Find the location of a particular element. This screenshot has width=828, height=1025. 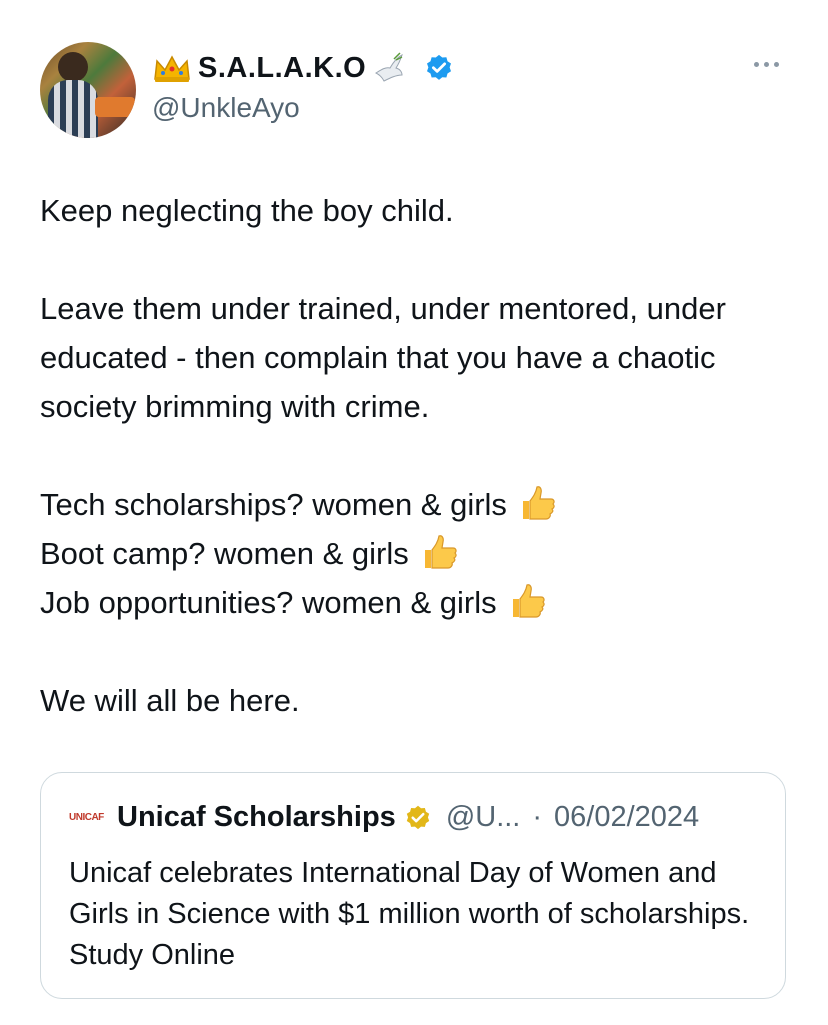

display-name: S.A.L.A.K.O is located at coordinates (282, 68).